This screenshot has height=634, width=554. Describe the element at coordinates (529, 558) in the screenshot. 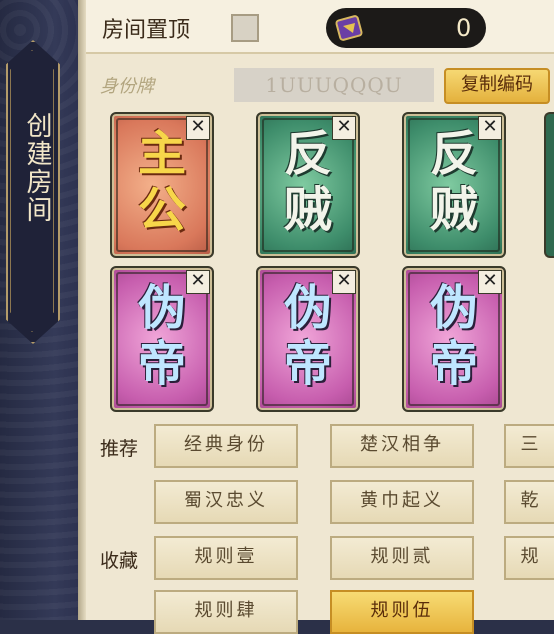

I see `favorite-rule-partial: 规` at that location.